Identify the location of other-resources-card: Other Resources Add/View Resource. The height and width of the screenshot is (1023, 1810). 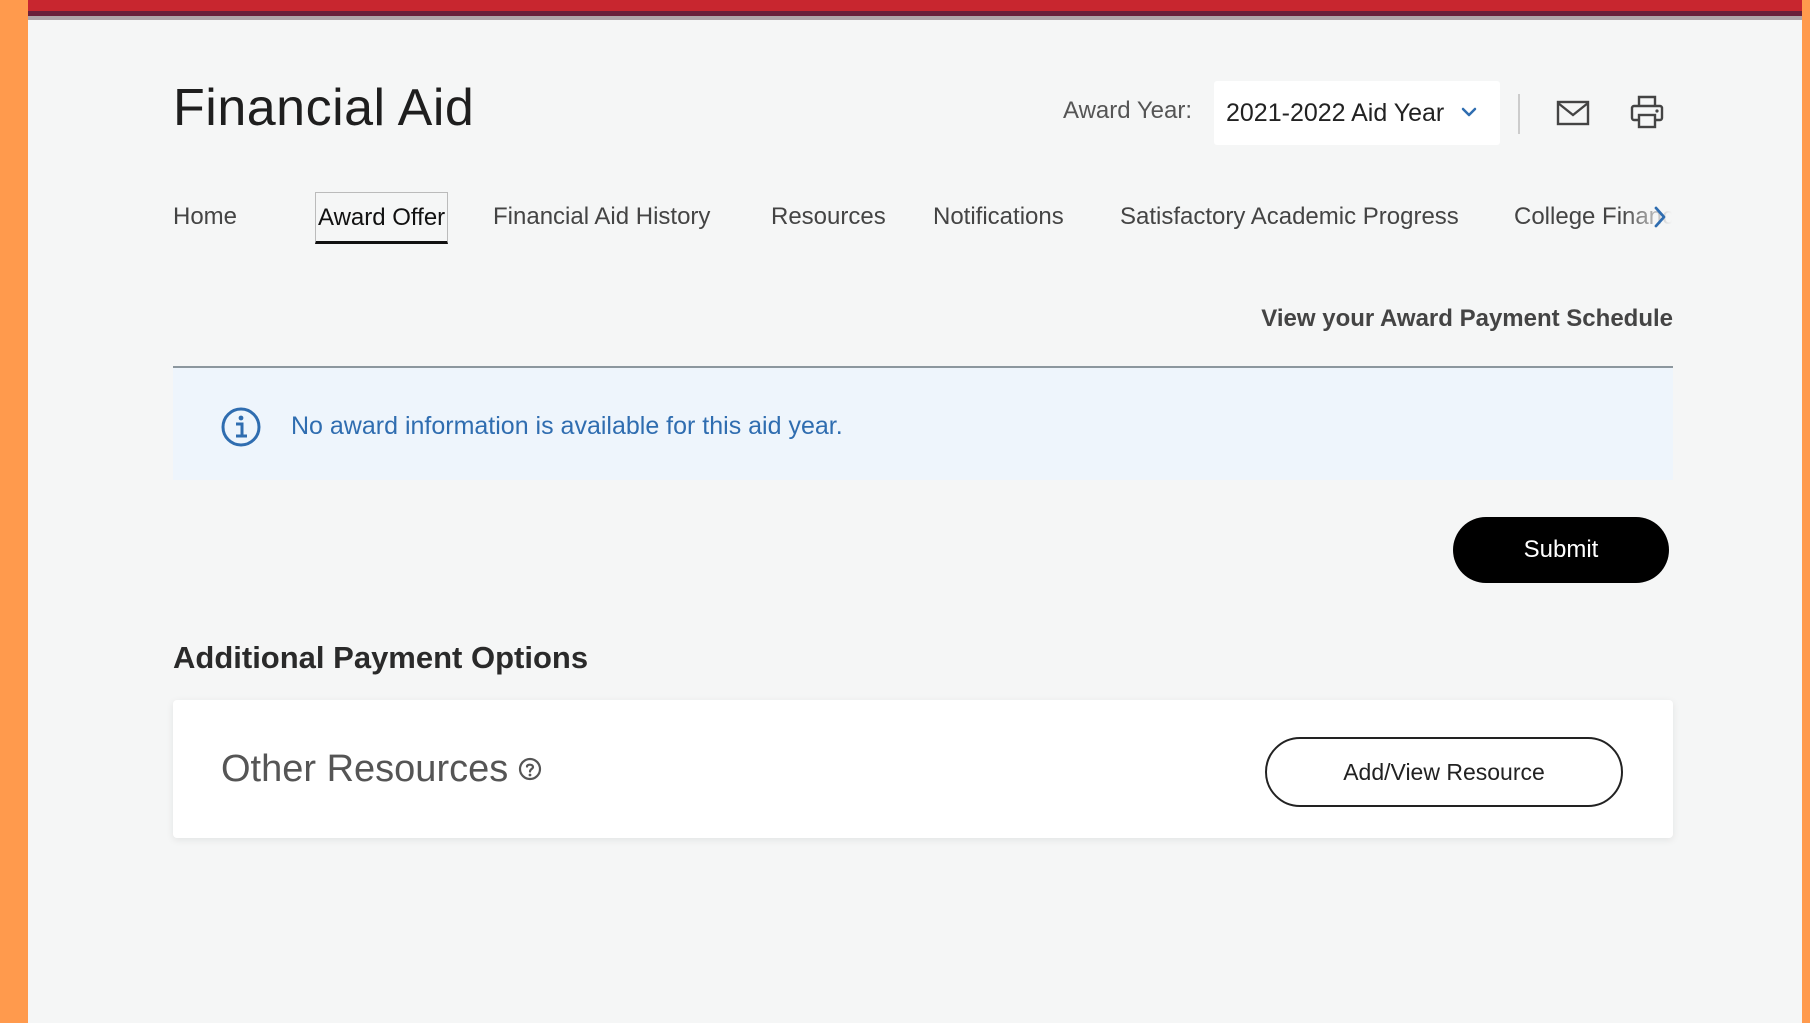
(923, 769).